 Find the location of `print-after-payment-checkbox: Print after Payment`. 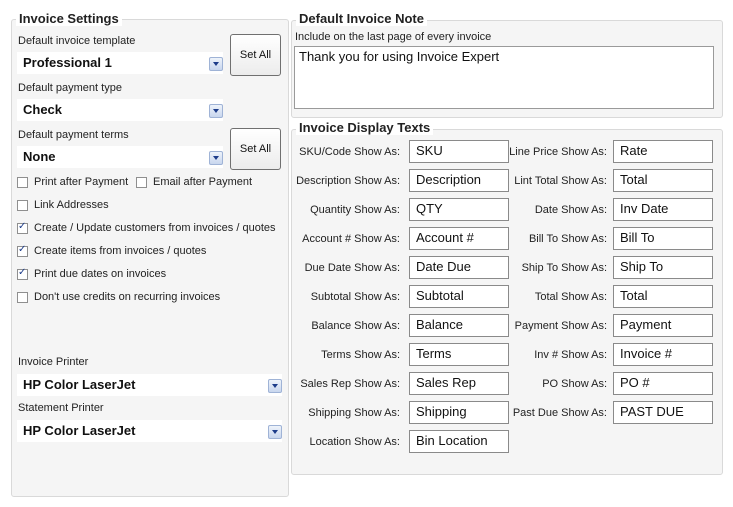

print-after-payment-checkbox: Print after Payment is located at coordinates (72, 182).